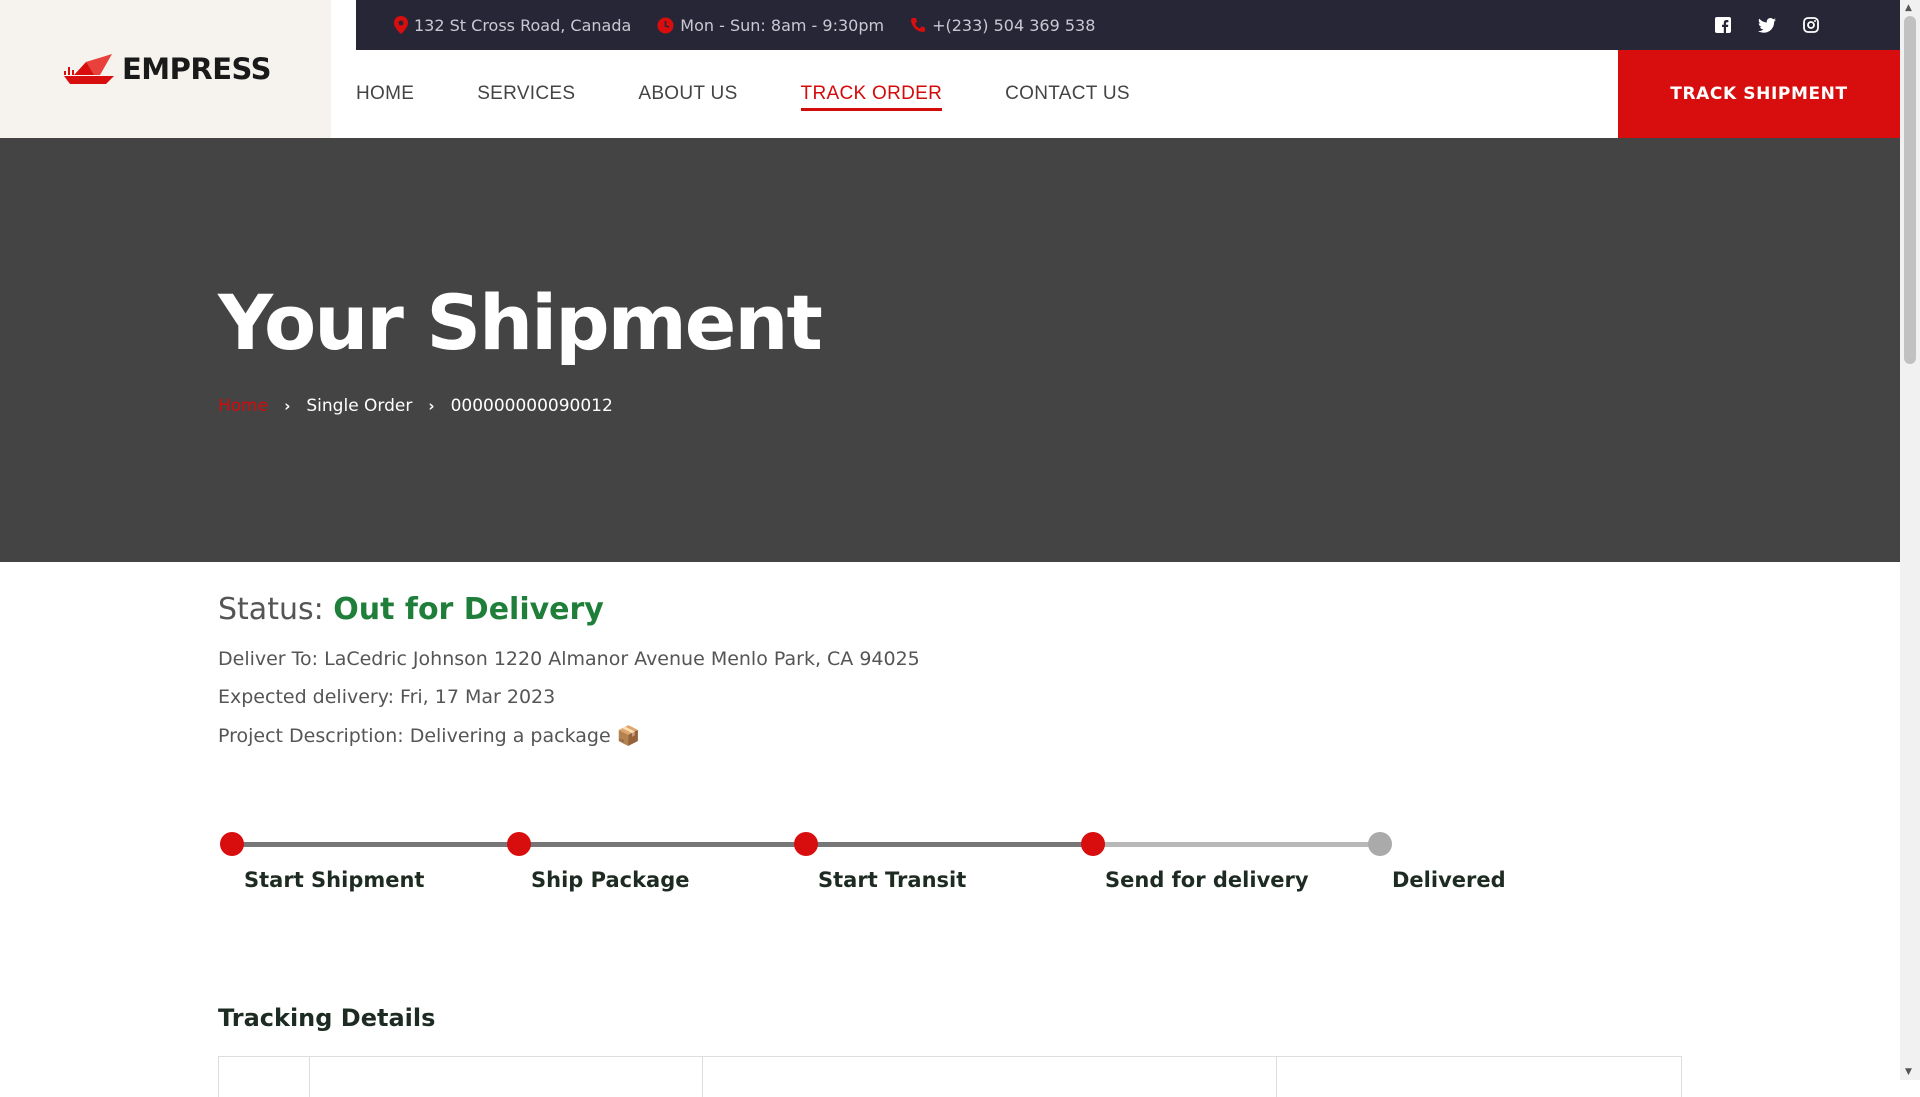  I want to click on page-scrollbar: ▲ ▼, so click(1910, 540).